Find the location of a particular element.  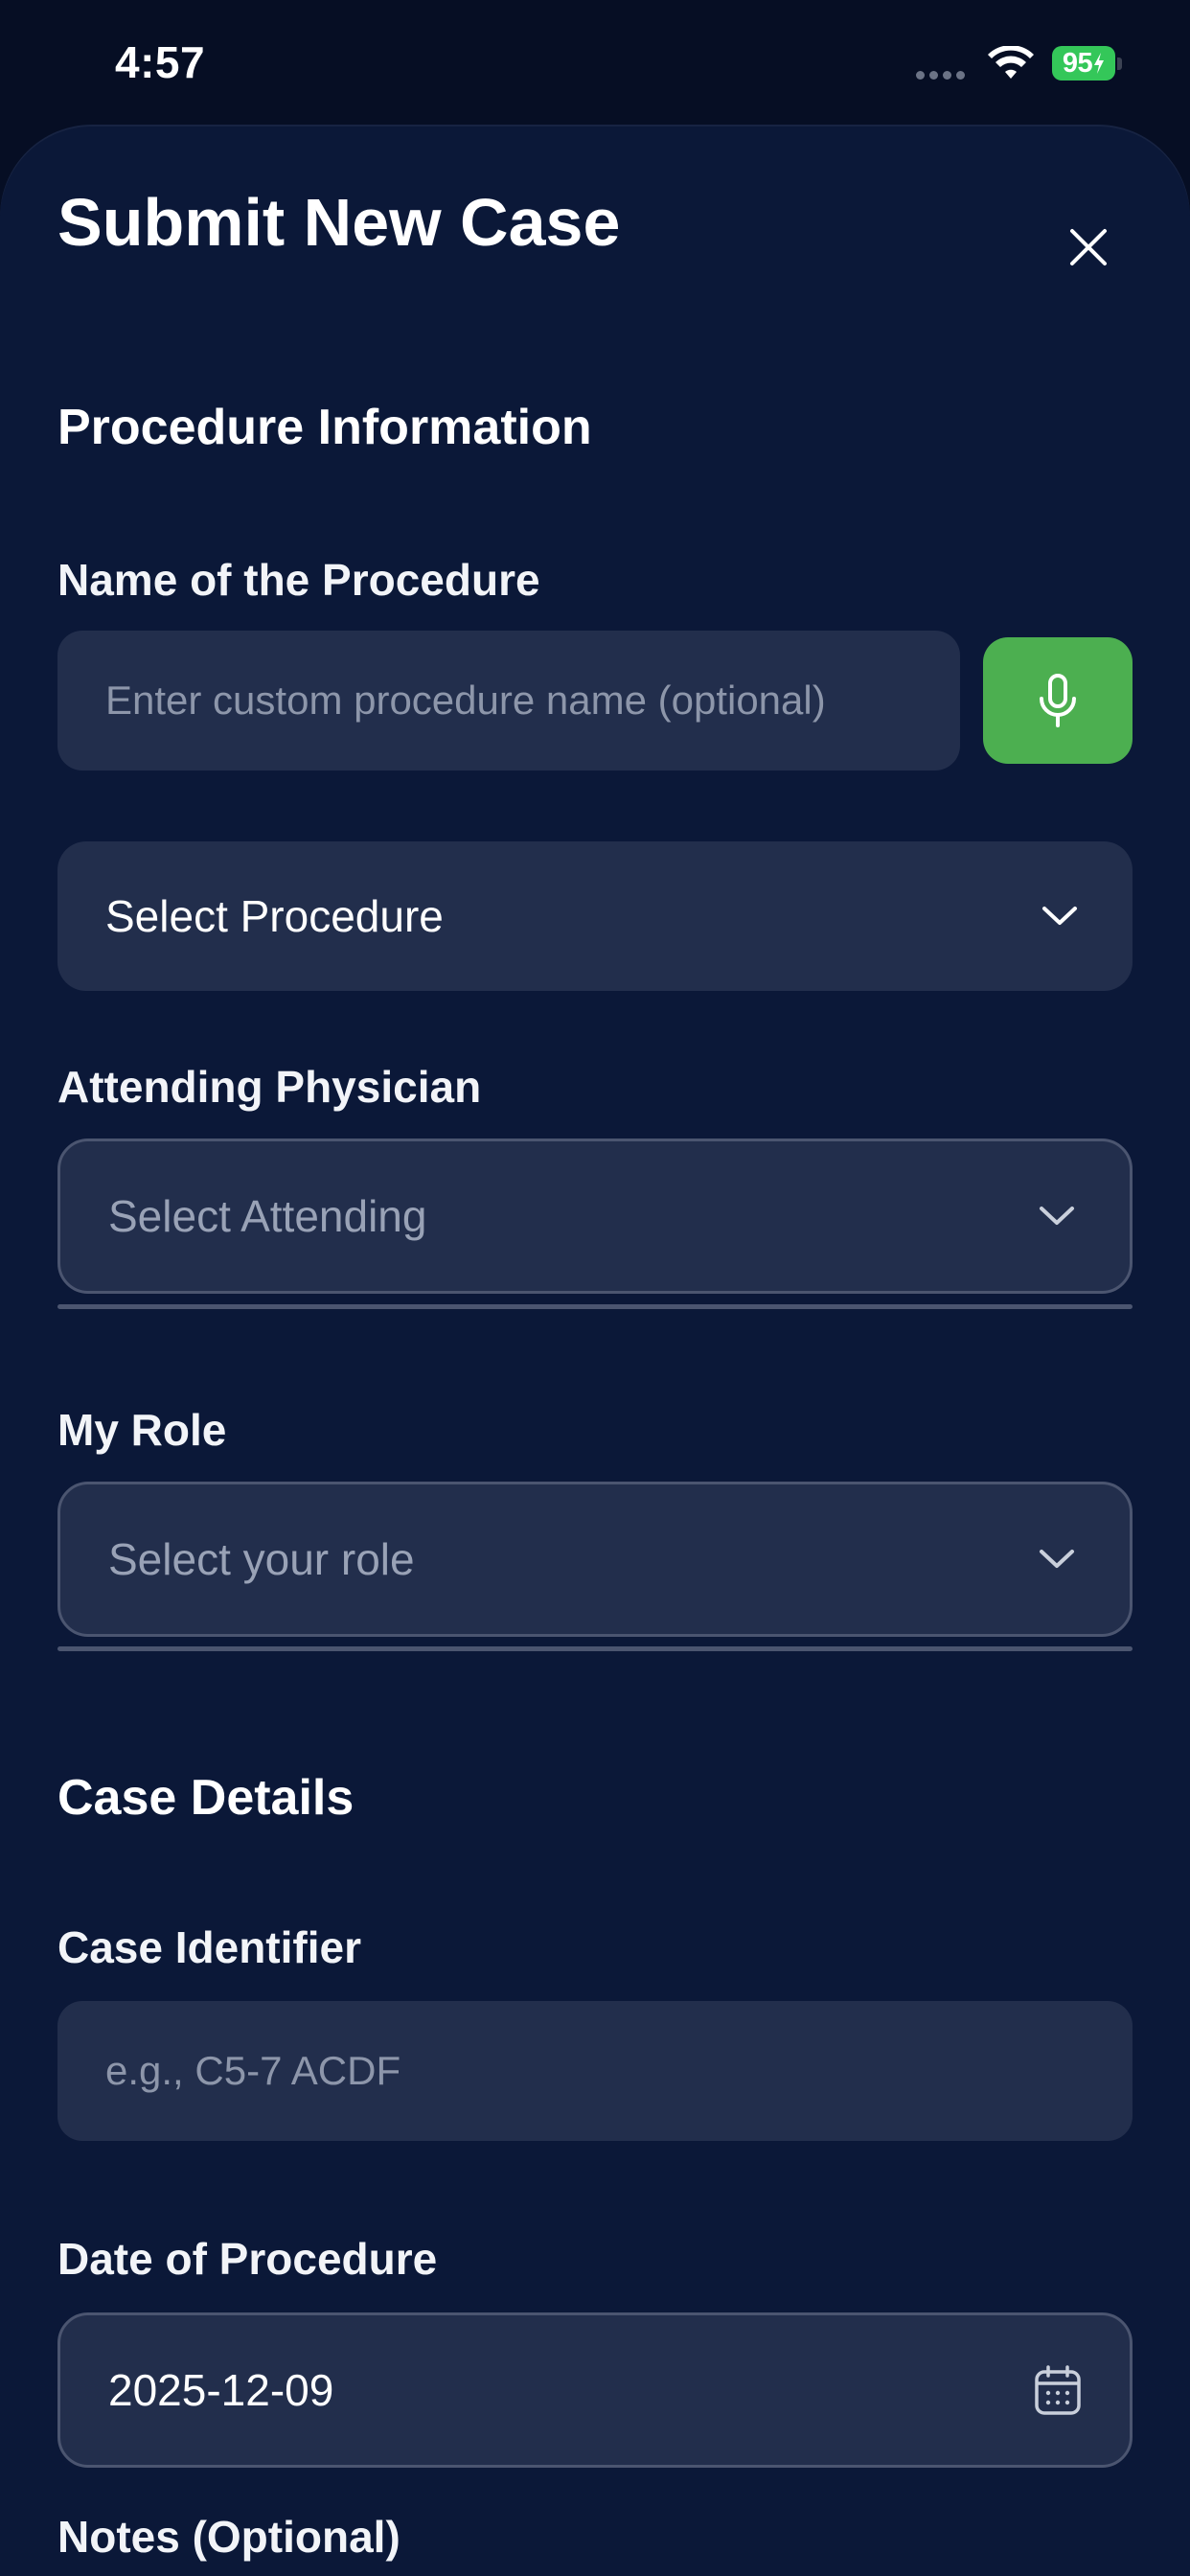

role-select-placeholder: Select your role is located at coordinates (262, 1559).